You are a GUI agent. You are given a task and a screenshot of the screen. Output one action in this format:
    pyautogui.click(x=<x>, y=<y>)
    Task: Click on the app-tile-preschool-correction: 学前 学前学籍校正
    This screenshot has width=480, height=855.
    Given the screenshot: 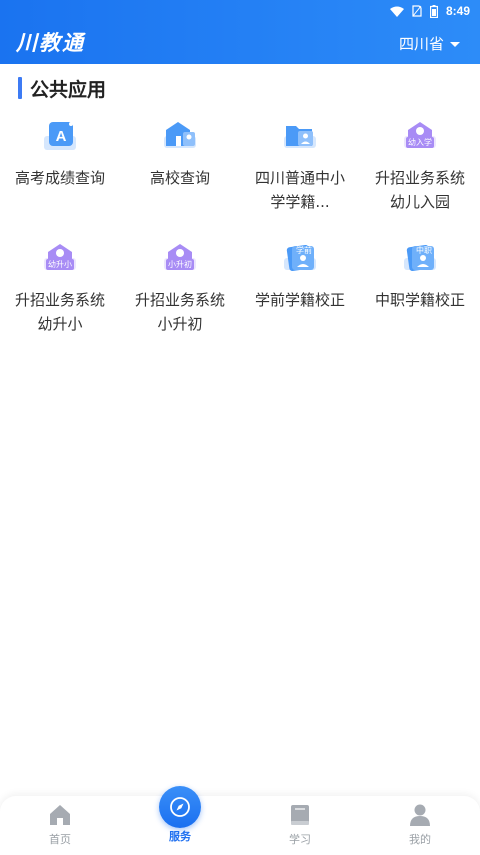 What is the action you would take?
    pyautogui.click(x=300, y=271)
    